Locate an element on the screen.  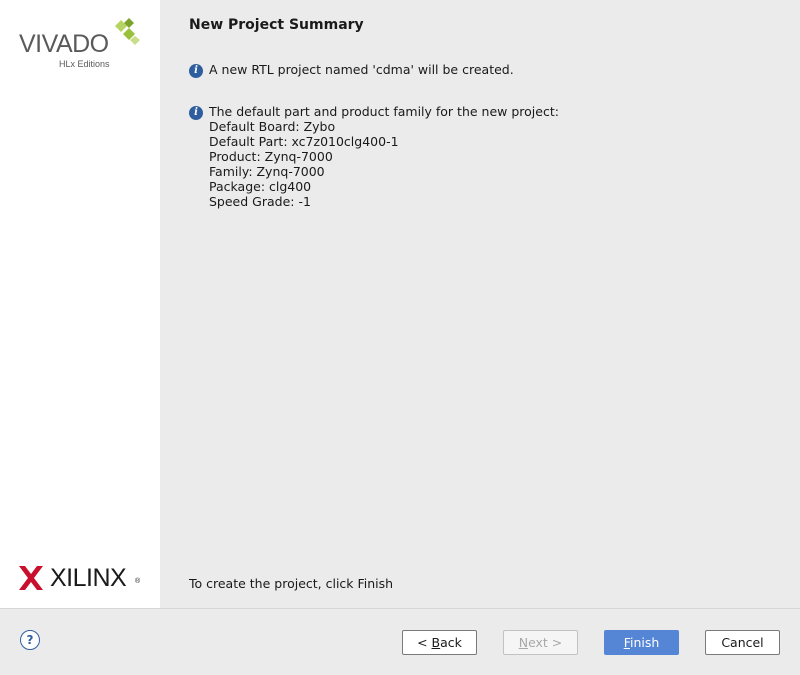
help-icon: ? is located at coordinates (30, 640).